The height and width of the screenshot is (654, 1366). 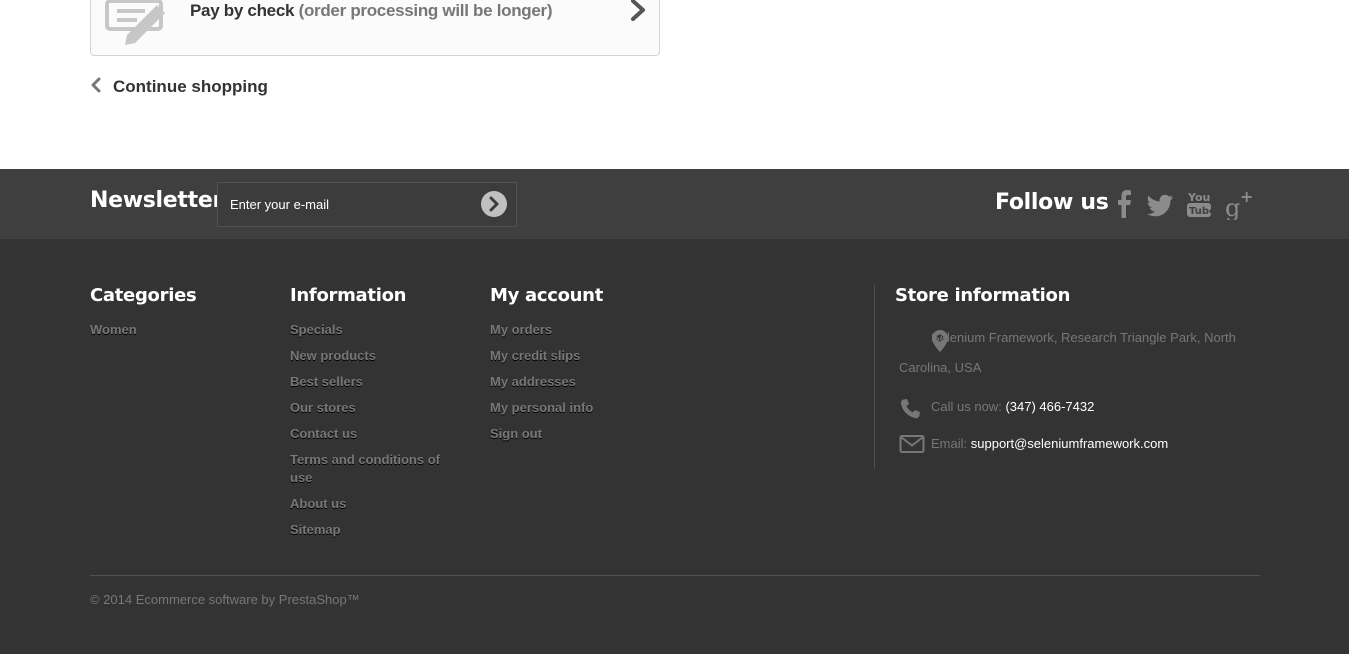 What do you see at coordinates (370, 530) in the screenshot?
I see `info-link-sitemap: Sitemap` at bounding box center [370, 530].